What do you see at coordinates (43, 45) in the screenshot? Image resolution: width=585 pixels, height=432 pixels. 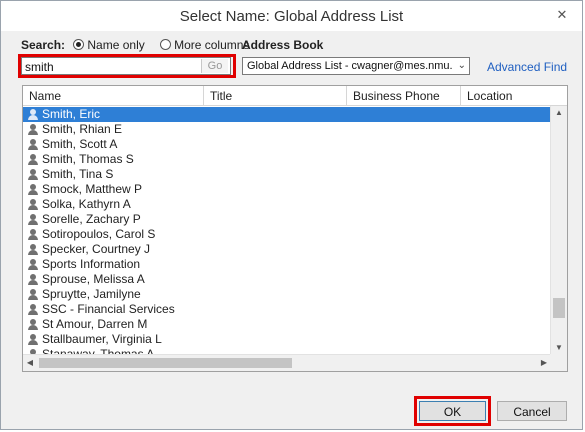 I see `search-label: Search:` at bounding box center [43, 45].